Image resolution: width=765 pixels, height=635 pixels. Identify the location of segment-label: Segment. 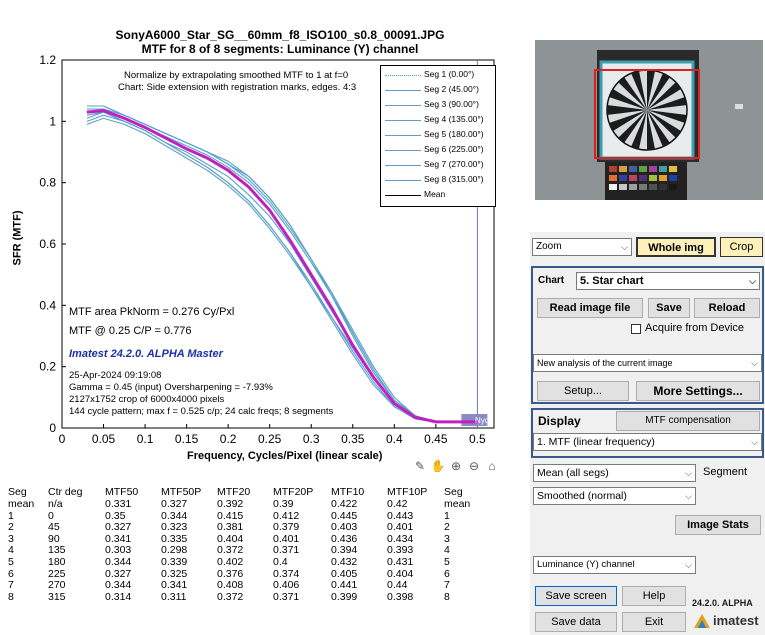
(725, 472).